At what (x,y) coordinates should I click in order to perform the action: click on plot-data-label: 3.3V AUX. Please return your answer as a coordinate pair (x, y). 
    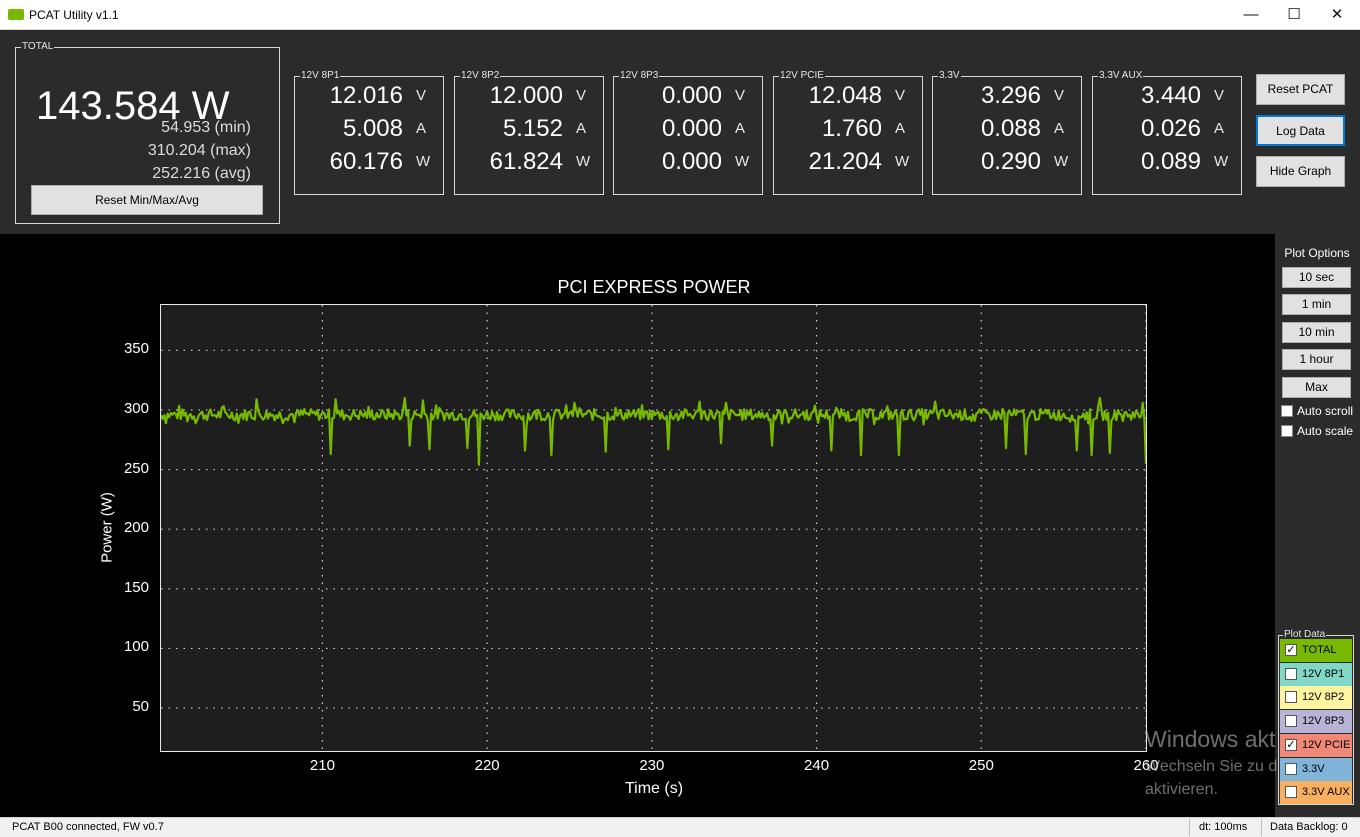
    Looking at the image, I should click on (1326, 792).